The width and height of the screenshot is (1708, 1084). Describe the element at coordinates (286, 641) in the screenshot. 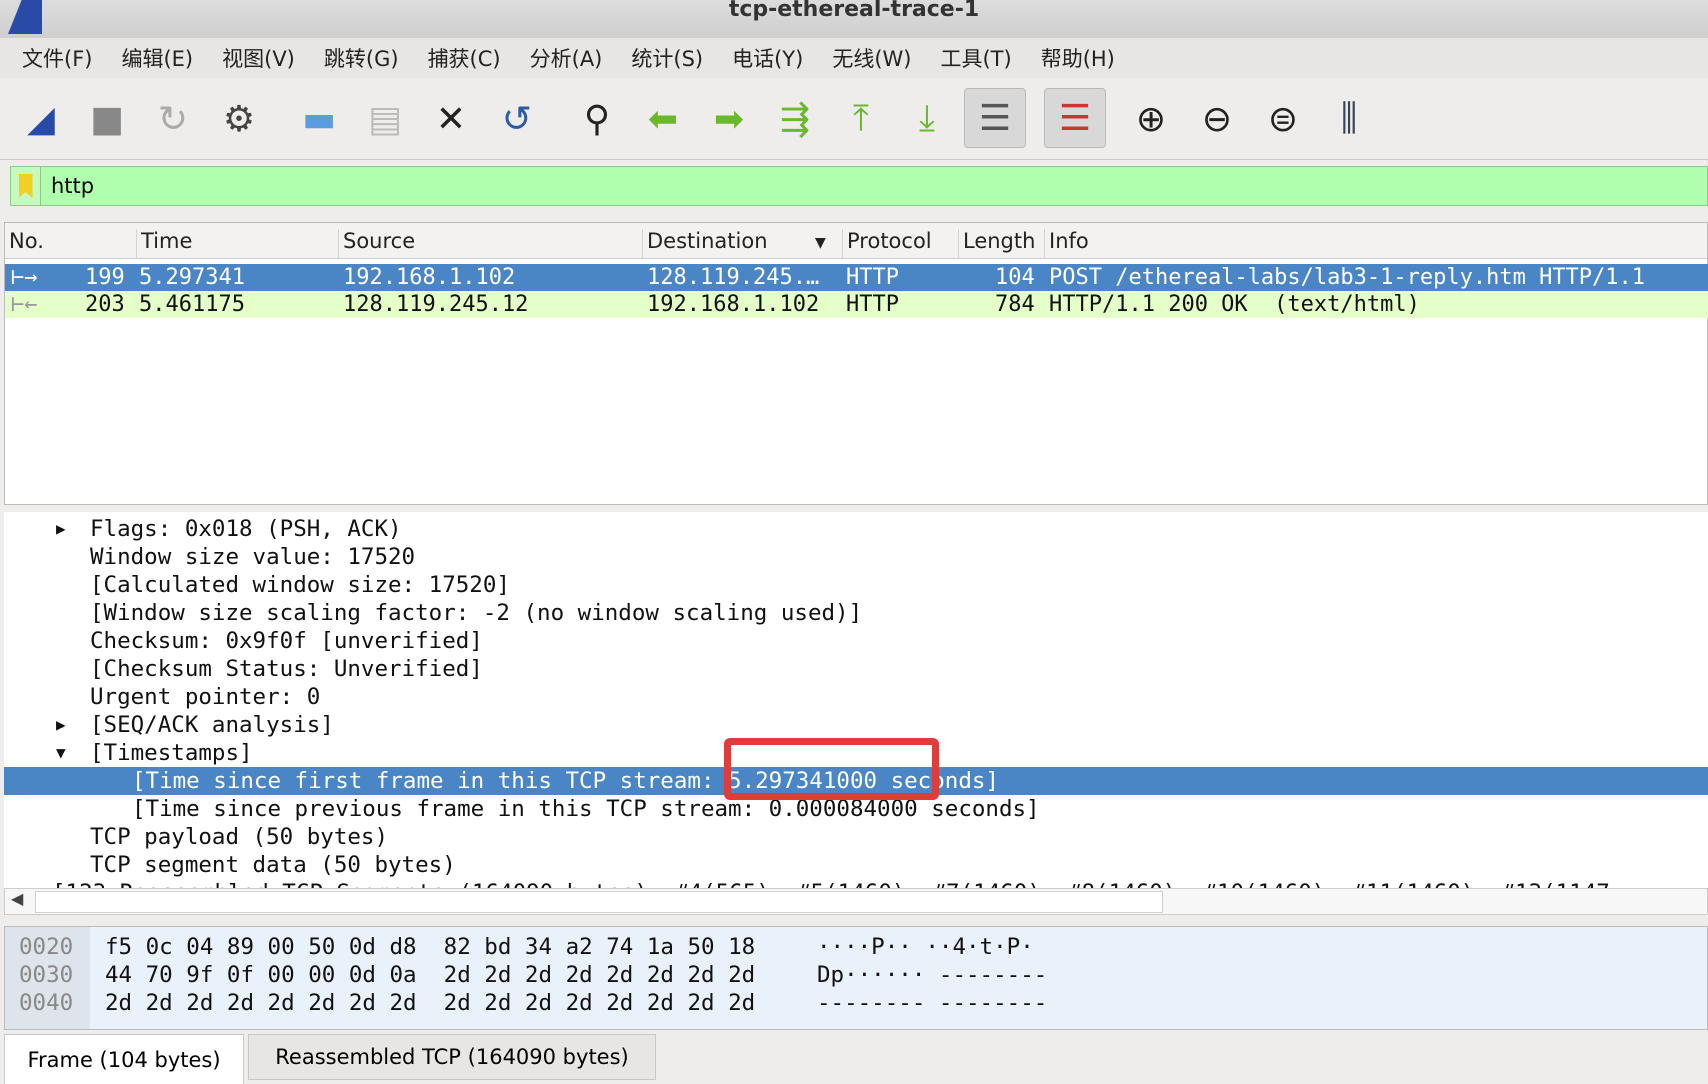

I see `detail-text: Checksum: 0x9f0f [unverified]` at that location.